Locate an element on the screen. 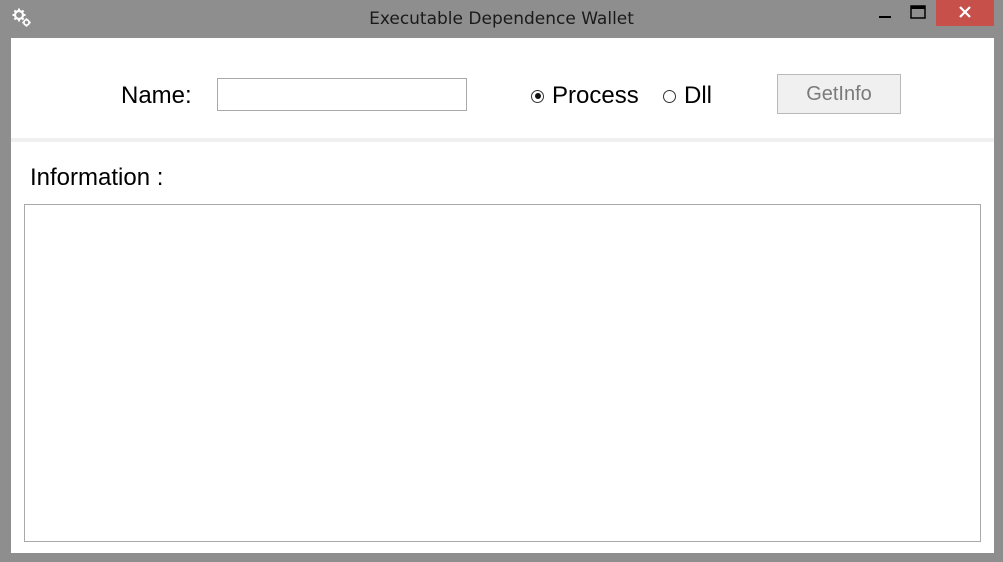  name-label: Name: is located at coordinates (156, 95).